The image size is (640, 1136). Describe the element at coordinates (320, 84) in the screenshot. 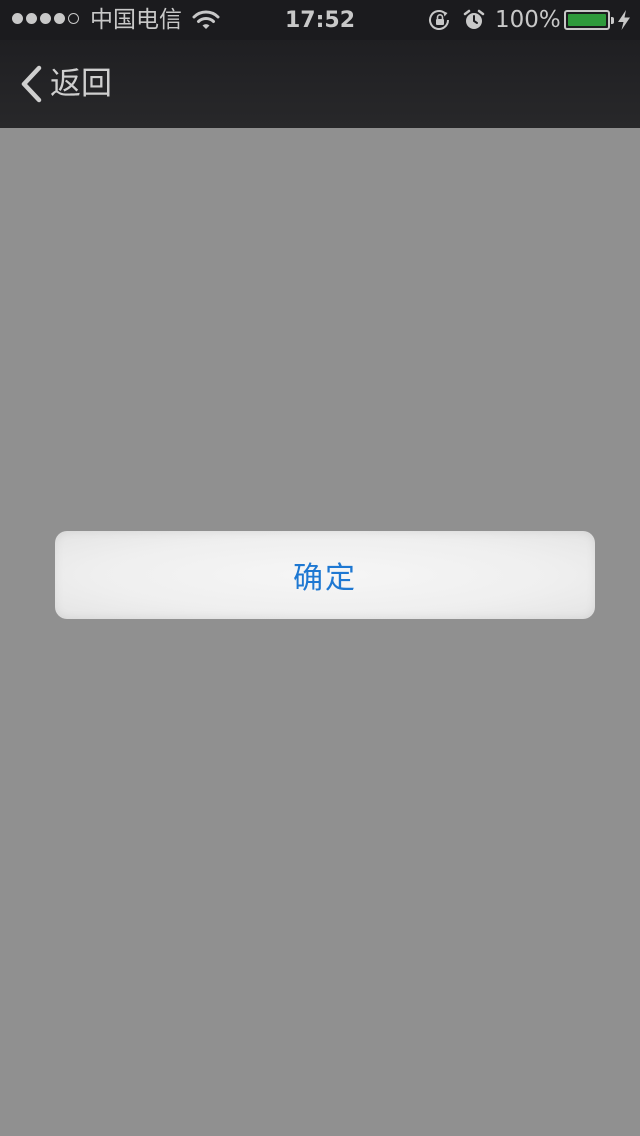

I see `navigation-bar: 返回` at that location.